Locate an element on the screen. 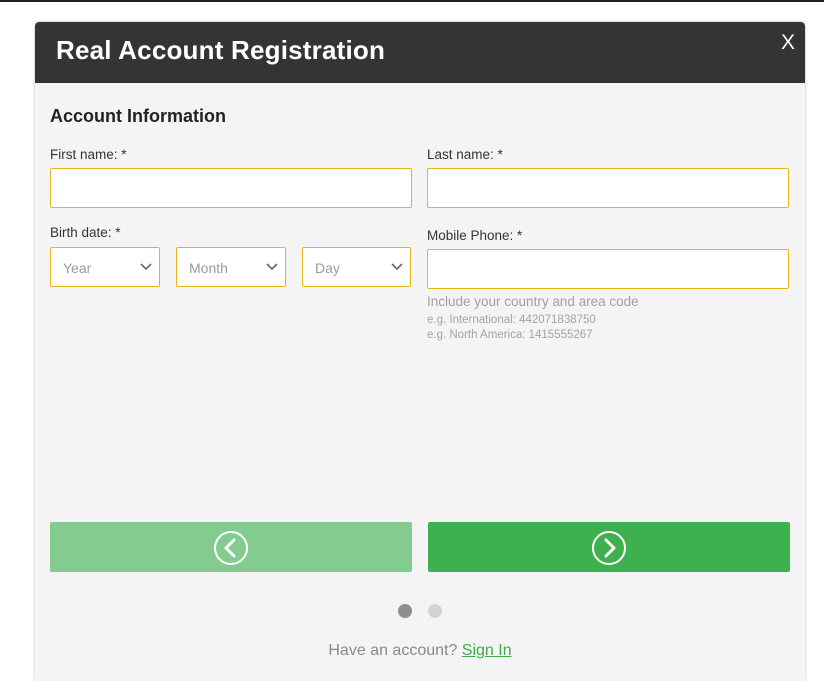 The image size is (824, 681). chevron-right-circle-icon is located at coordinates (609, 548).